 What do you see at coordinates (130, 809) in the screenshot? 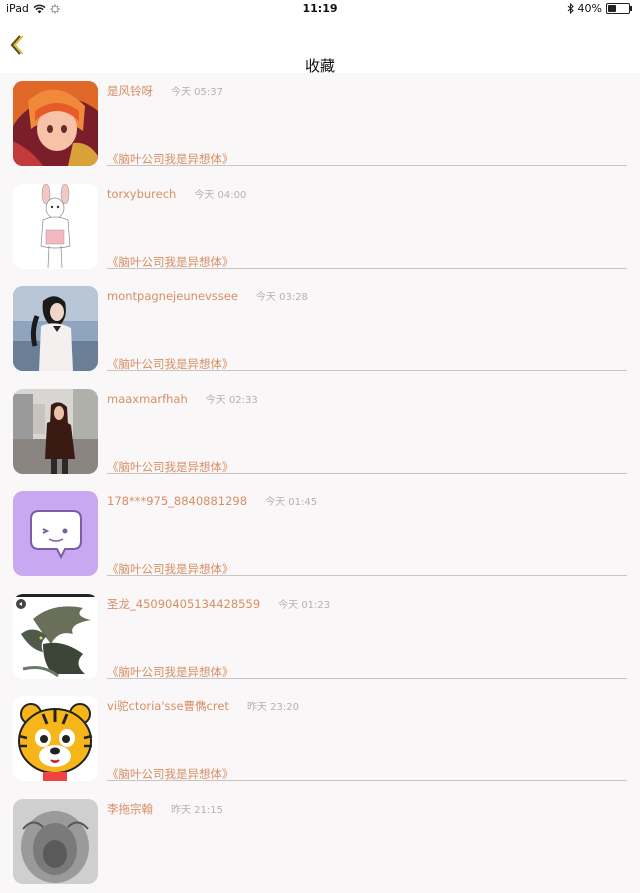
I see `user-name: 李拖宗翰` at bounding box center [130, 809].